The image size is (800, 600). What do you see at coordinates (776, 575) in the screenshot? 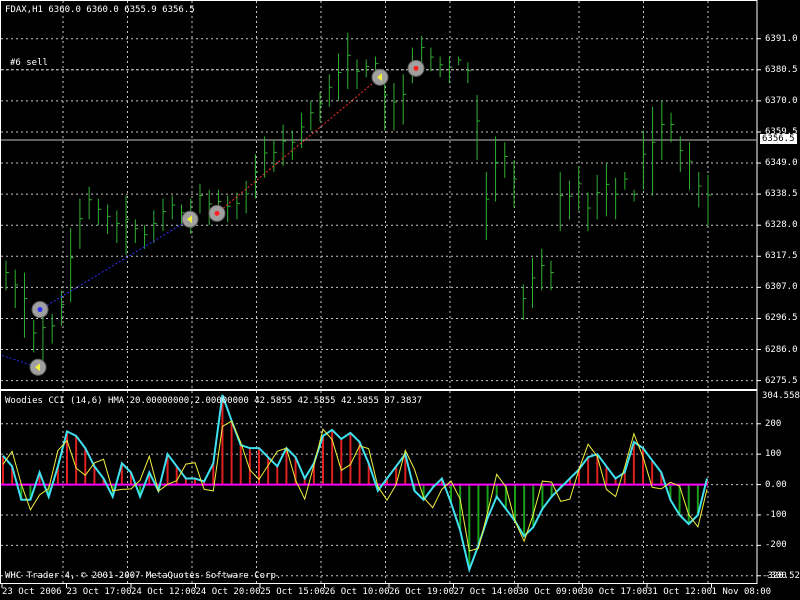
I see `cci-tick-label: -300` at bounding box center [776, 575].